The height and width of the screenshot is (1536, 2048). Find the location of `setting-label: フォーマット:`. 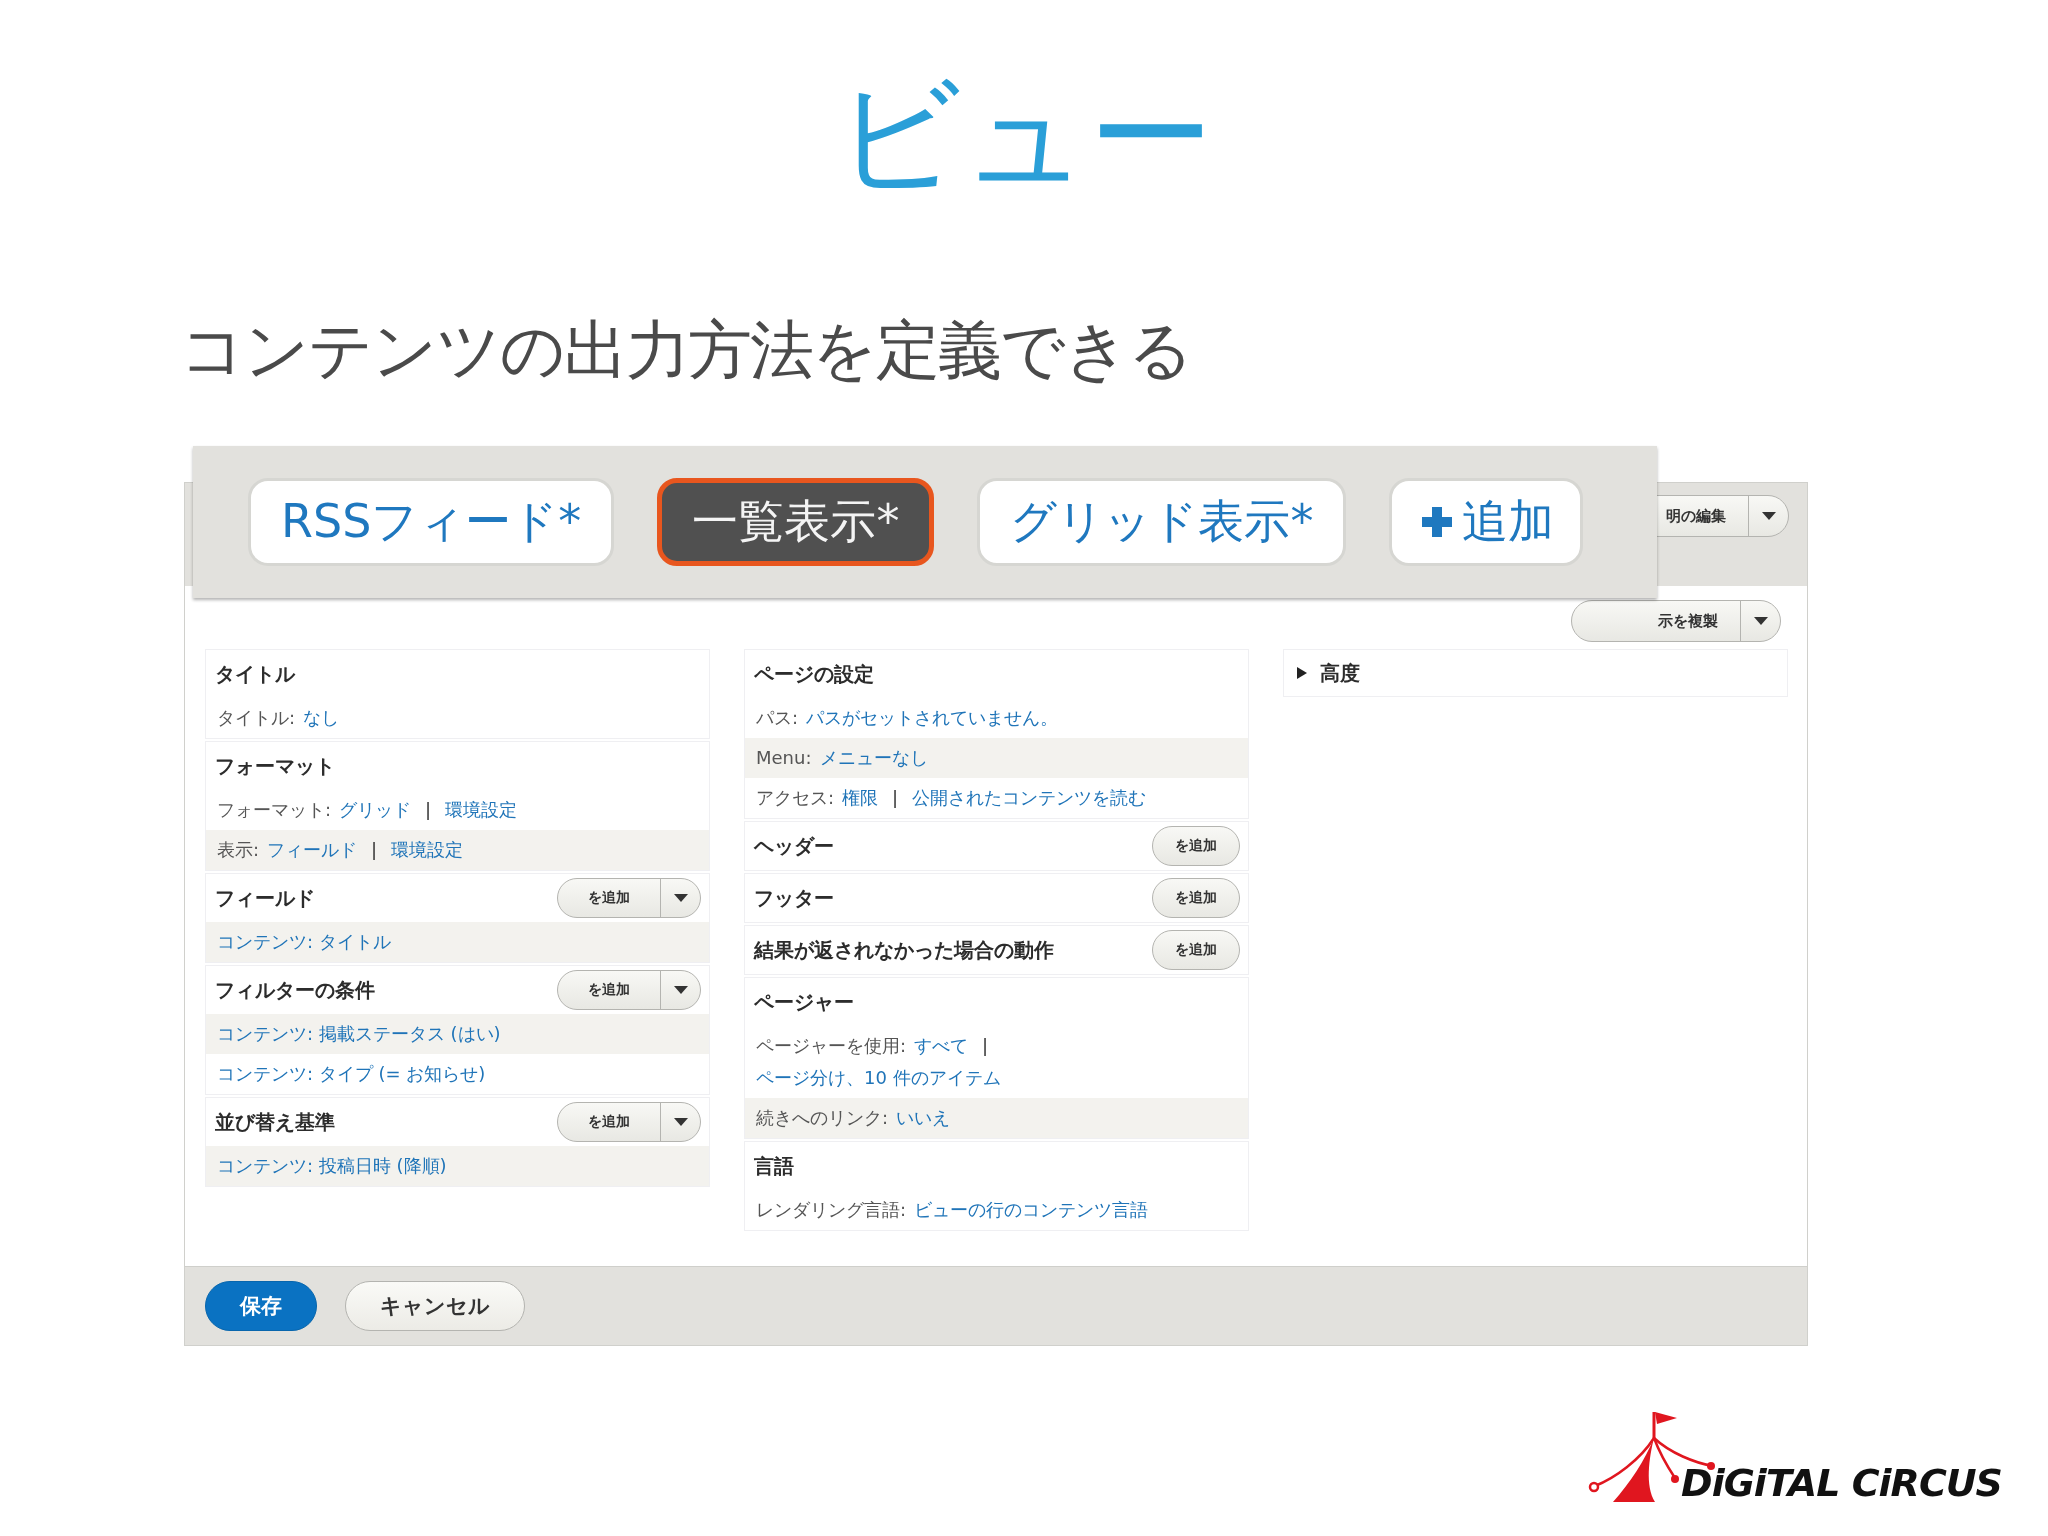

setting-label: フォーマット: is located at coordinates (274, 810).